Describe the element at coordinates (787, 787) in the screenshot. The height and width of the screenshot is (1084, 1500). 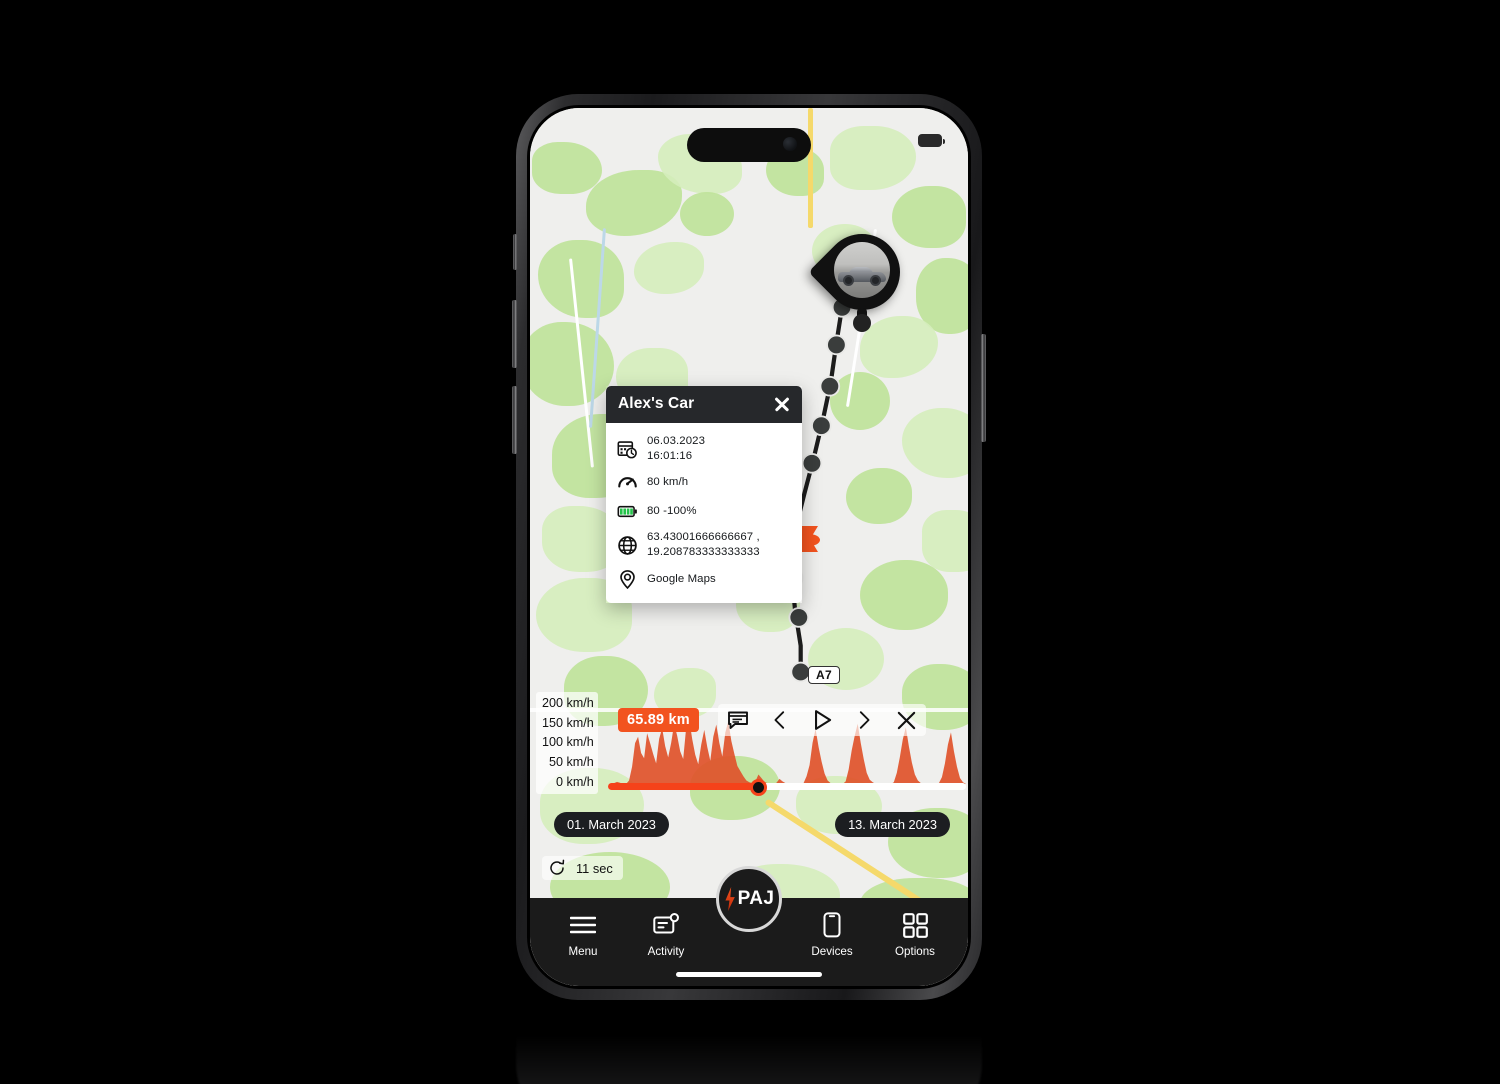
I see `timeline-scrubber` at that location.